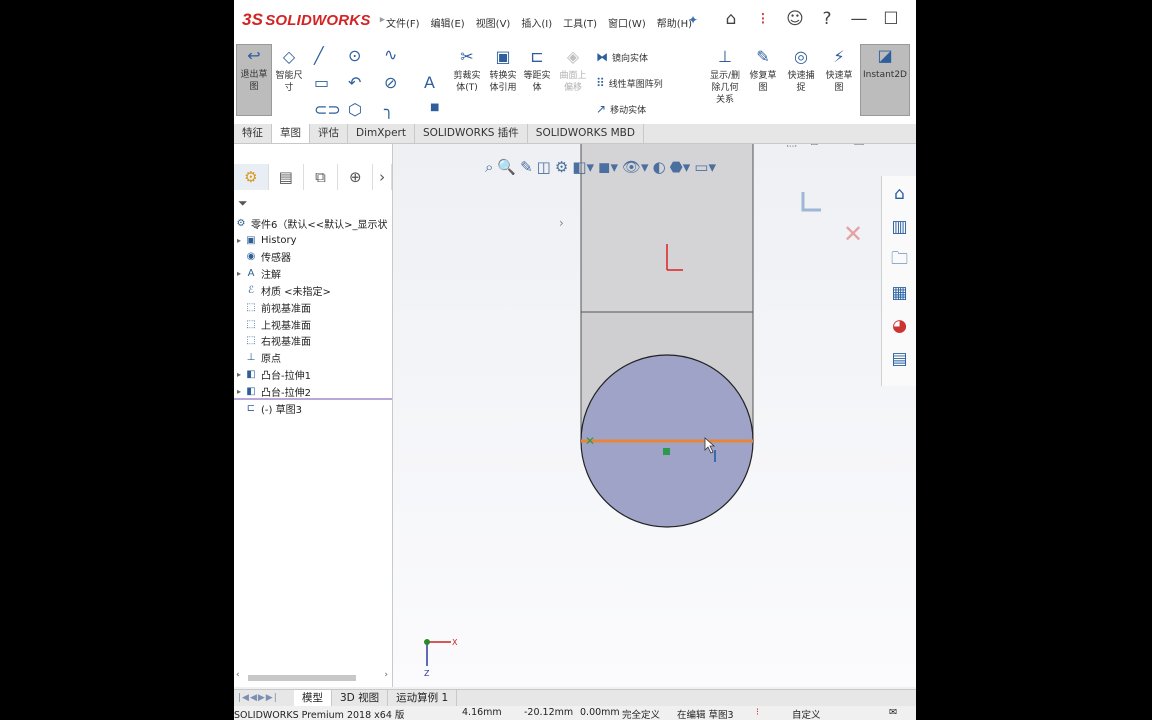 The image size is (1152, 720). What do you see at coordinates (313, 273) in the screenshot?
I see `tree-item-annotations: ▸ A 注解` at bounding box center [313, 273].